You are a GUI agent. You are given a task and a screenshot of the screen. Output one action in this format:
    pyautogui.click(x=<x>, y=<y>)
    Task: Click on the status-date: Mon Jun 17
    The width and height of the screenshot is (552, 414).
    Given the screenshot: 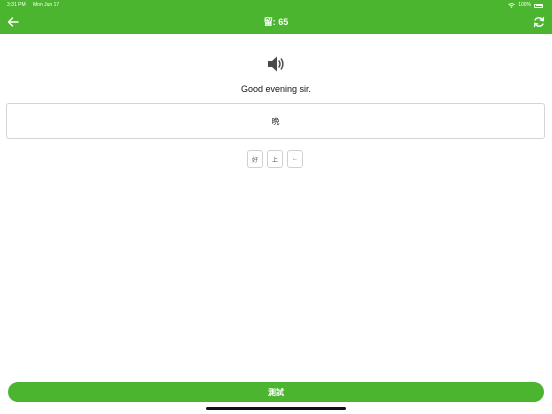 What is the action you would take?
    pyautogui.click(x=46, y=5)
    